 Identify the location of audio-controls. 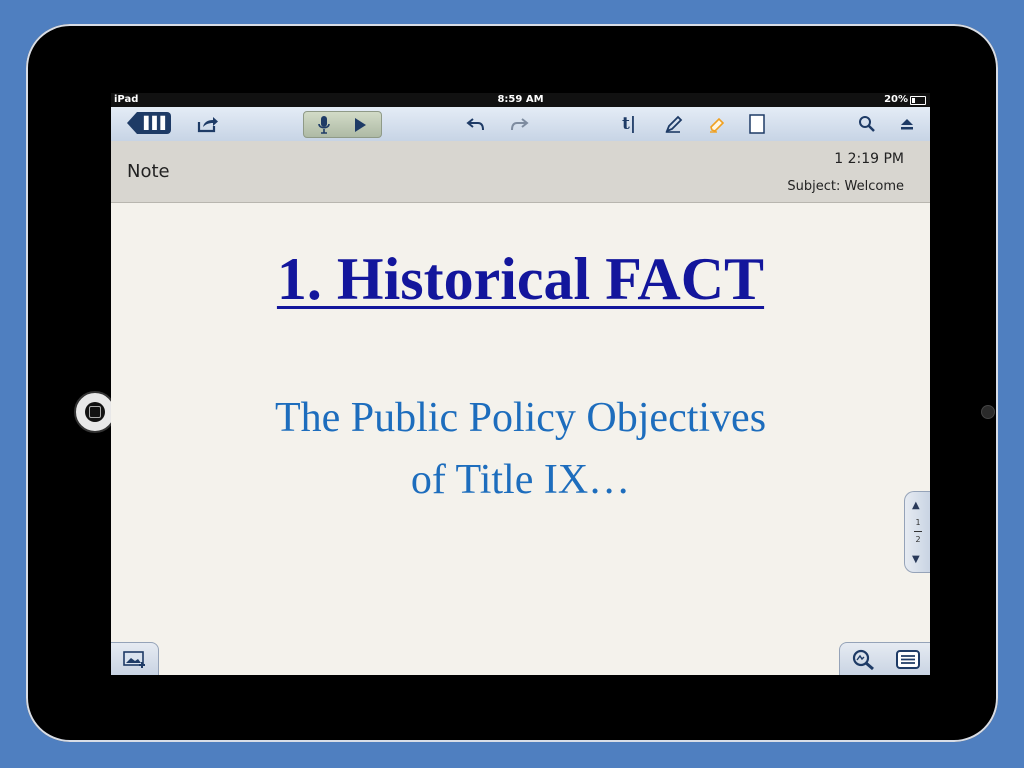
(342, 124).